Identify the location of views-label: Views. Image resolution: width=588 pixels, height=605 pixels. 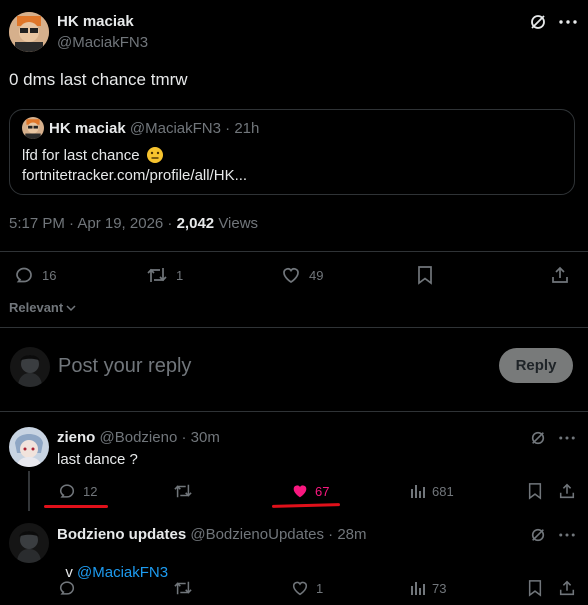
(238, 223).